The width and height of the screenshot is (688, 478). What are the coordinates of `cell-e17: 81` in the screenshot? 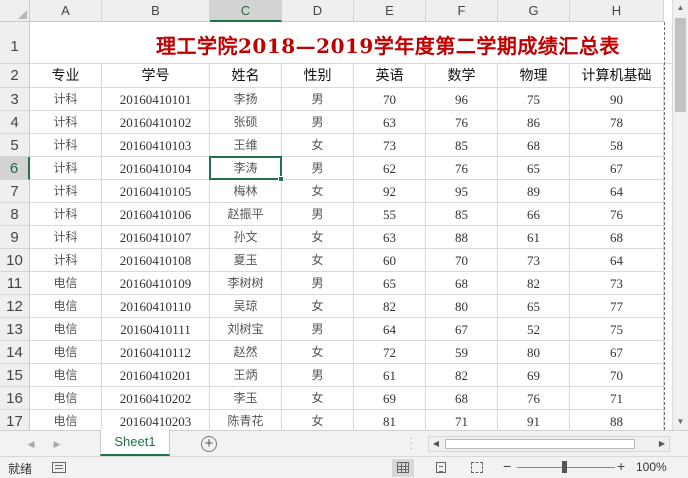 It's located at (390, 420).